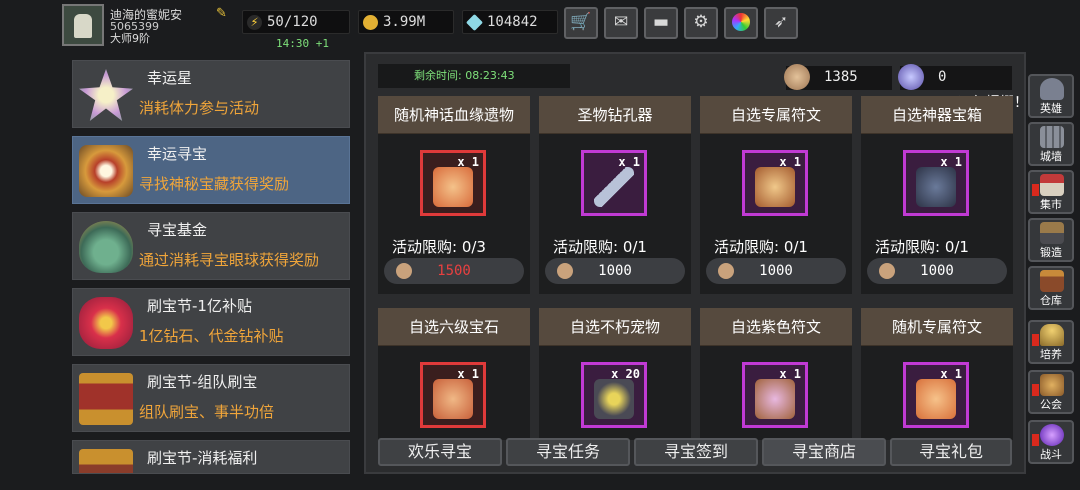 This screenshot has height=490, width=1080. What do you see at coordinates (614, 395) in the screenshot?
I see `item-slot: x 20` at bounding box center [614, 395].